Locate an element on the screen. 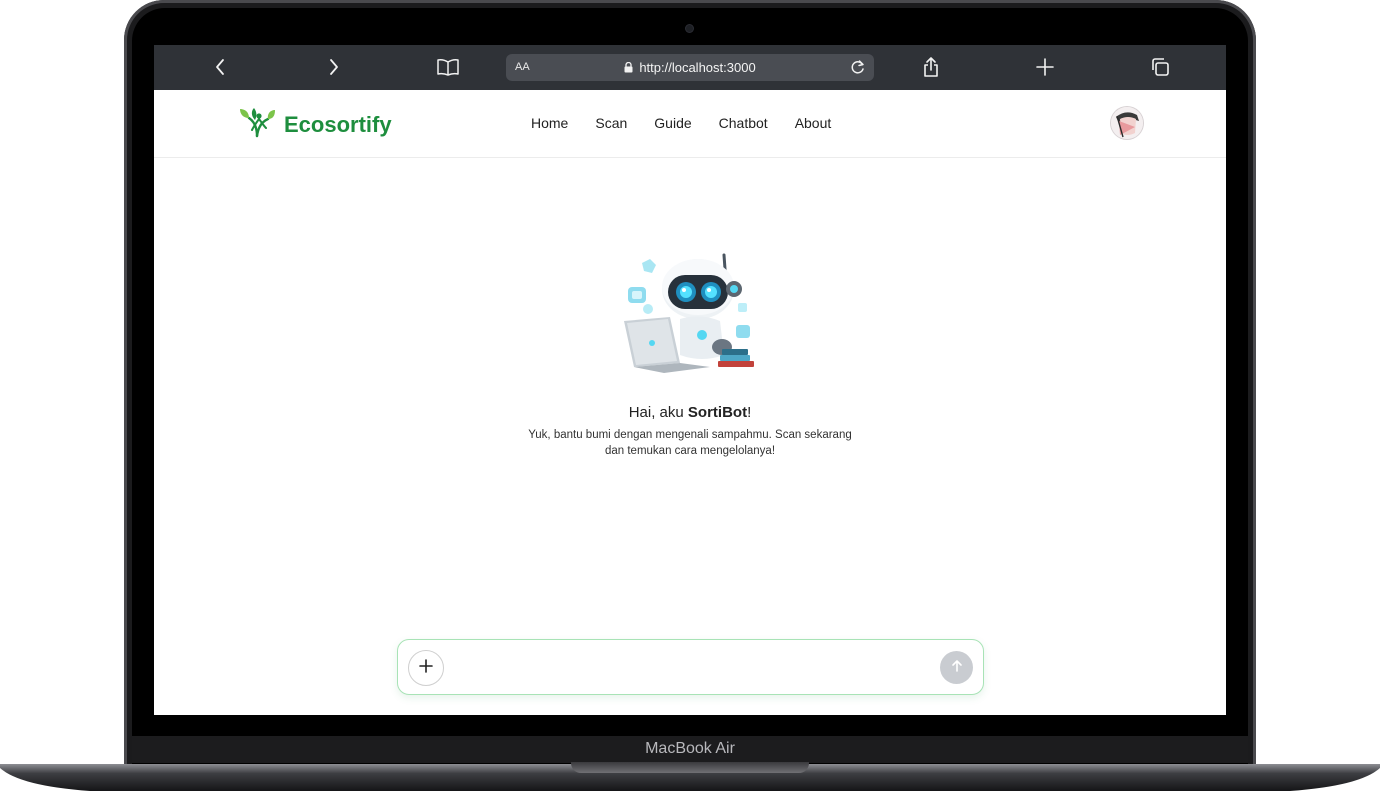 This screenshot has height=793, width=1380. chat-message-input is located at coordinates (689, 668).